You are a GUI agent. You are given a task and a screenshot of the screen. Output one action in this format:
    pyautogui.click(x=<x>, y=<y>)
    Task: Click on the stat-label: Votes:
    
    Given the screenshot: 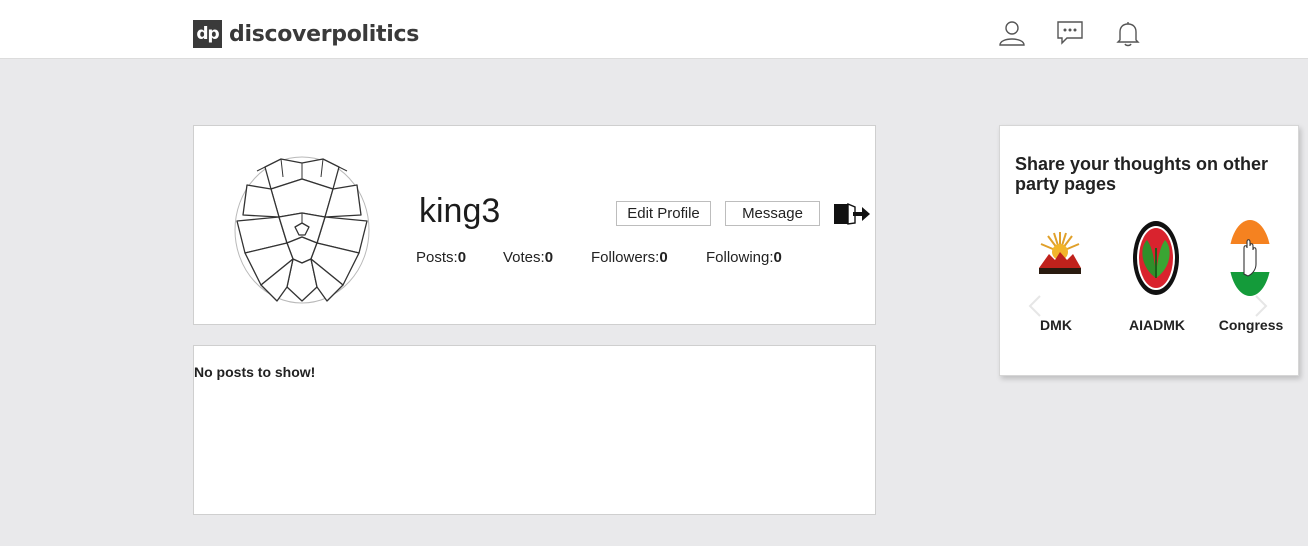 What is the action you would take?
    pyautogui.click(x=524, y=257)
    